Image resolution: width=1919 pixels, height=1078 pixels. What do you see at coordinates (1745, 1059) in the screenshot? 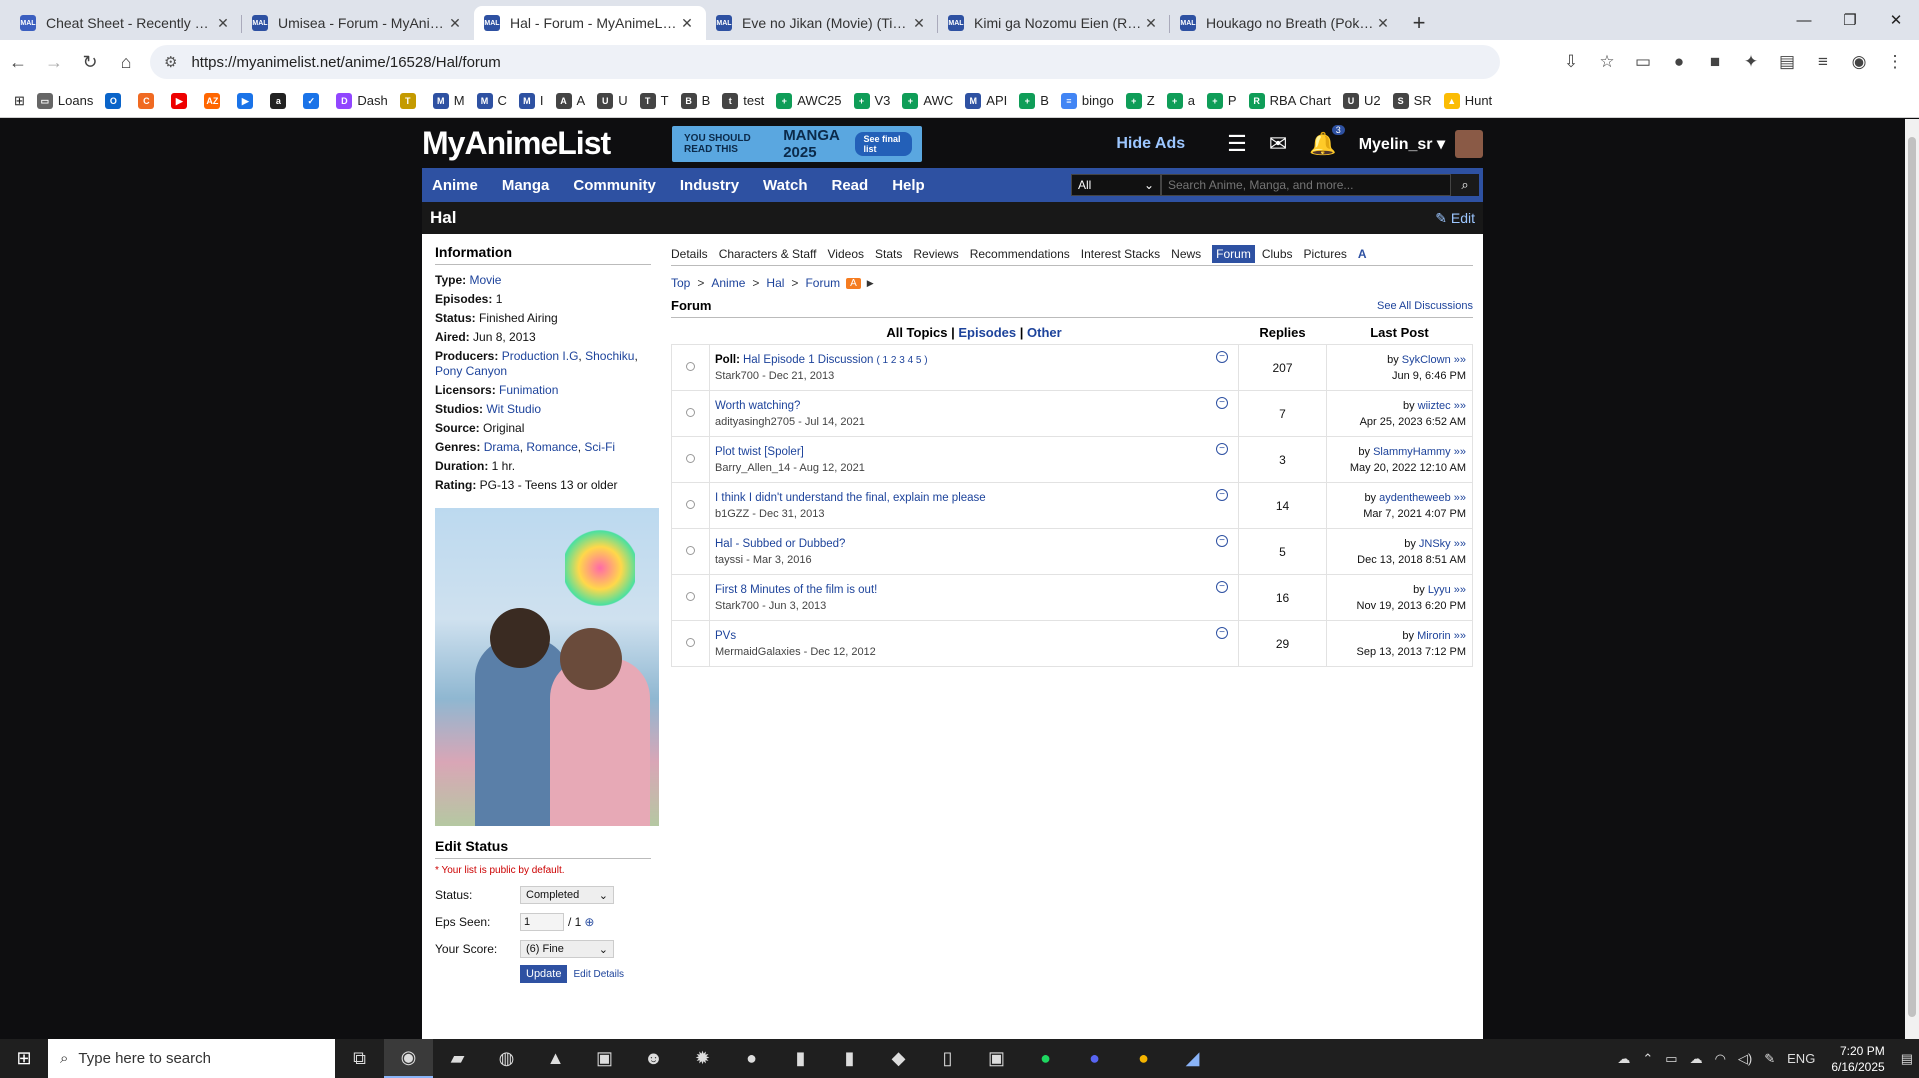
I see `volume-icon: ◁)` at bounding box center [1745, 1059].